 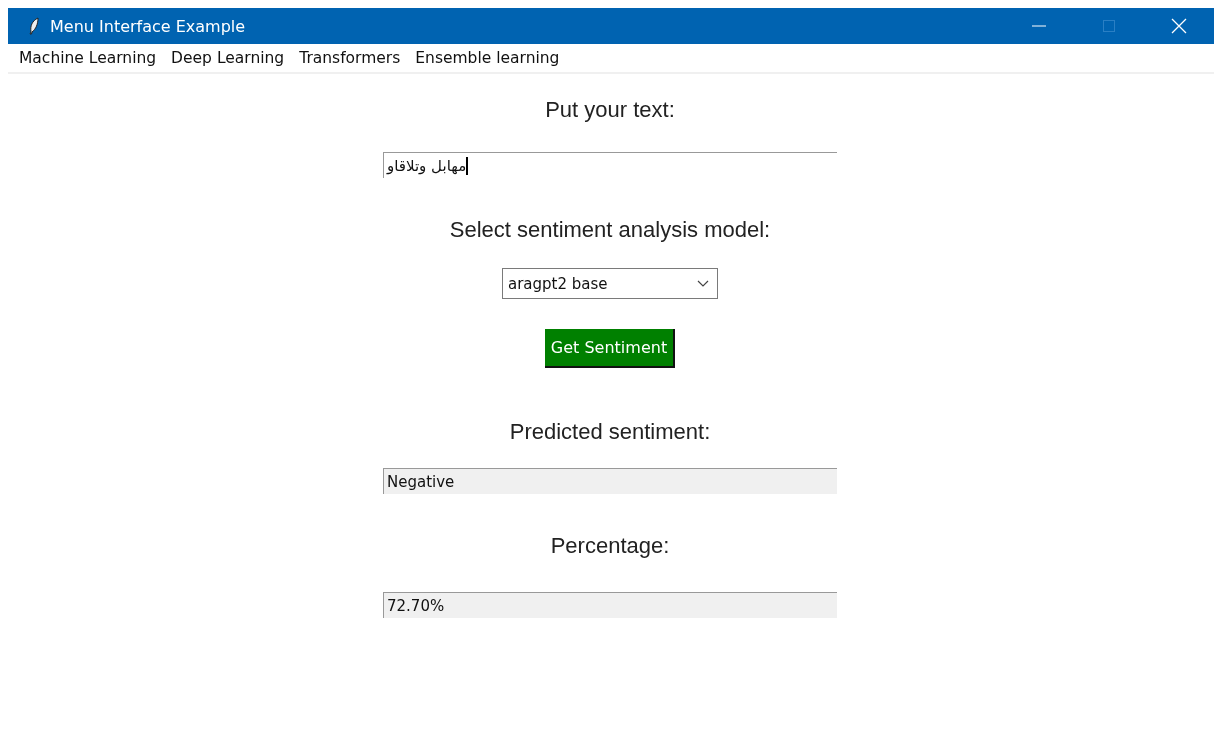 What do you see at coordinates (88, 58) in the screenshot?
I see `menu-item: Machine Learning` at bounding box center [88, 58].